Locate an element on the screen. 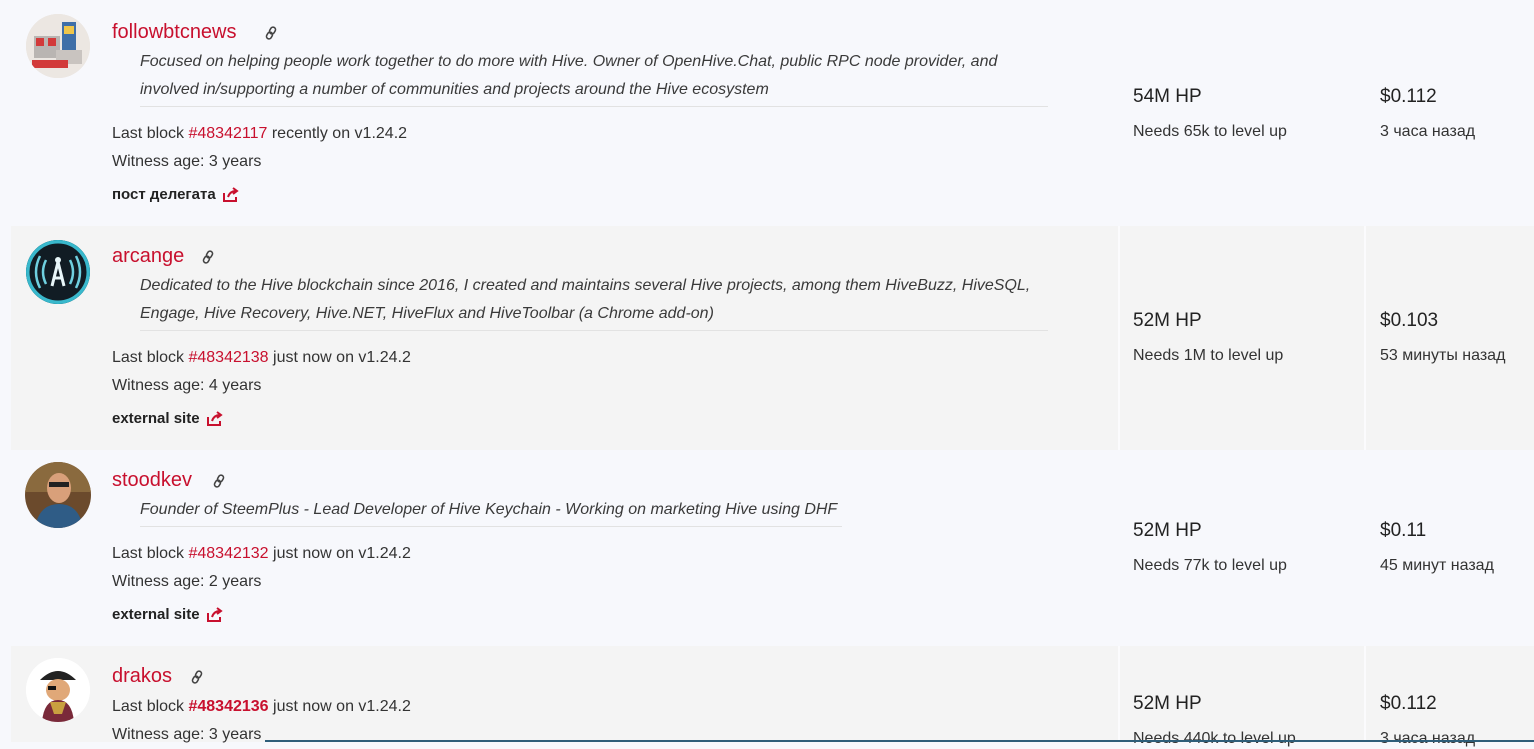  level-up-info: Needs 65k to level up is located at coordinates (1210, 131).